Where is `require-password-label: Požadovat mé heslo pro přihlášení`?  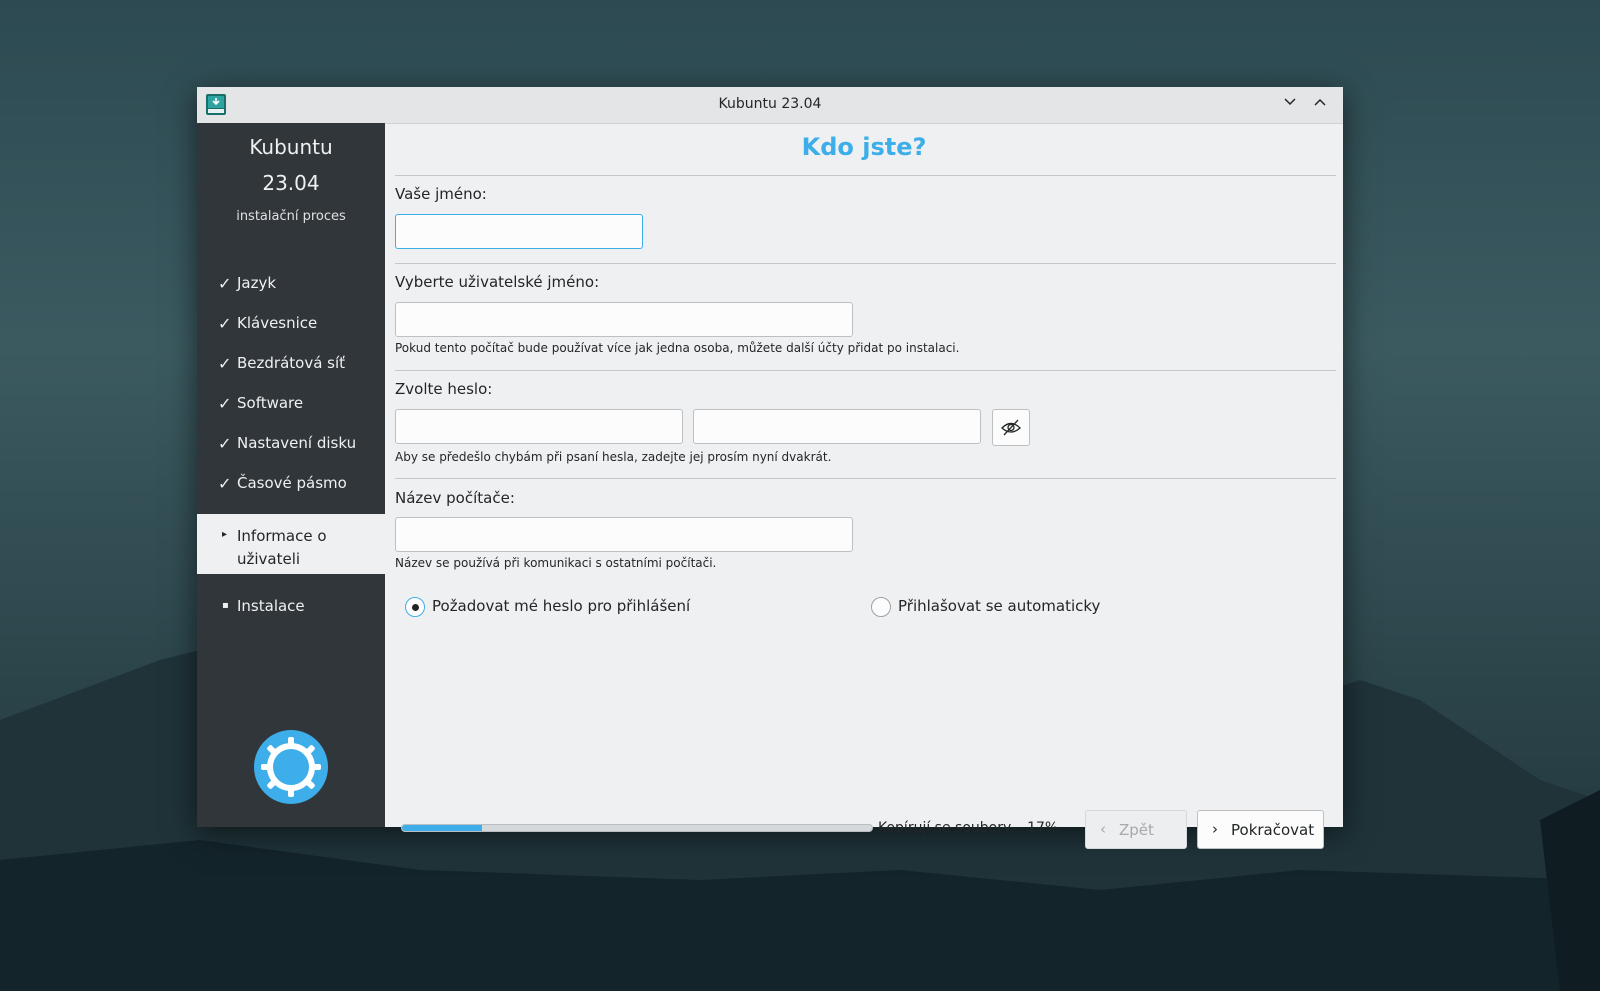 require-password-label: Požadovat mé heslo pro přihlášení is located at coordinates (561, 606).